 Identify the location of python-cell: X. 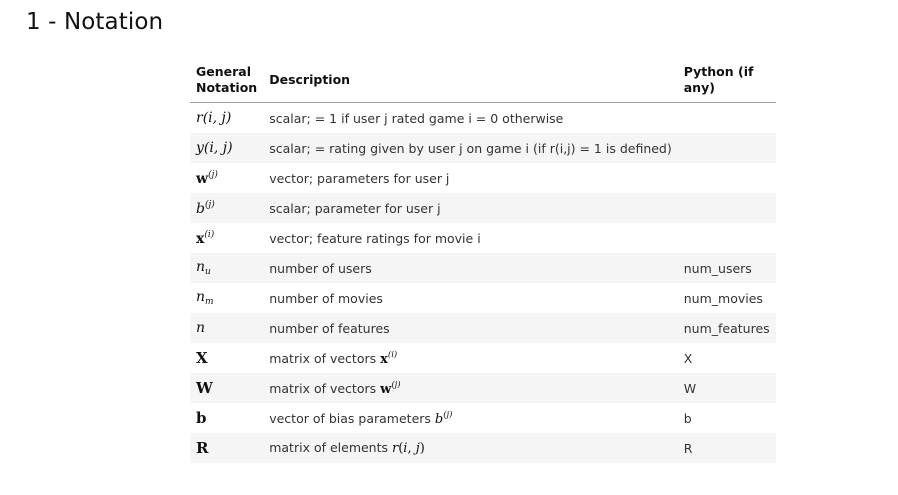
(688, 358).